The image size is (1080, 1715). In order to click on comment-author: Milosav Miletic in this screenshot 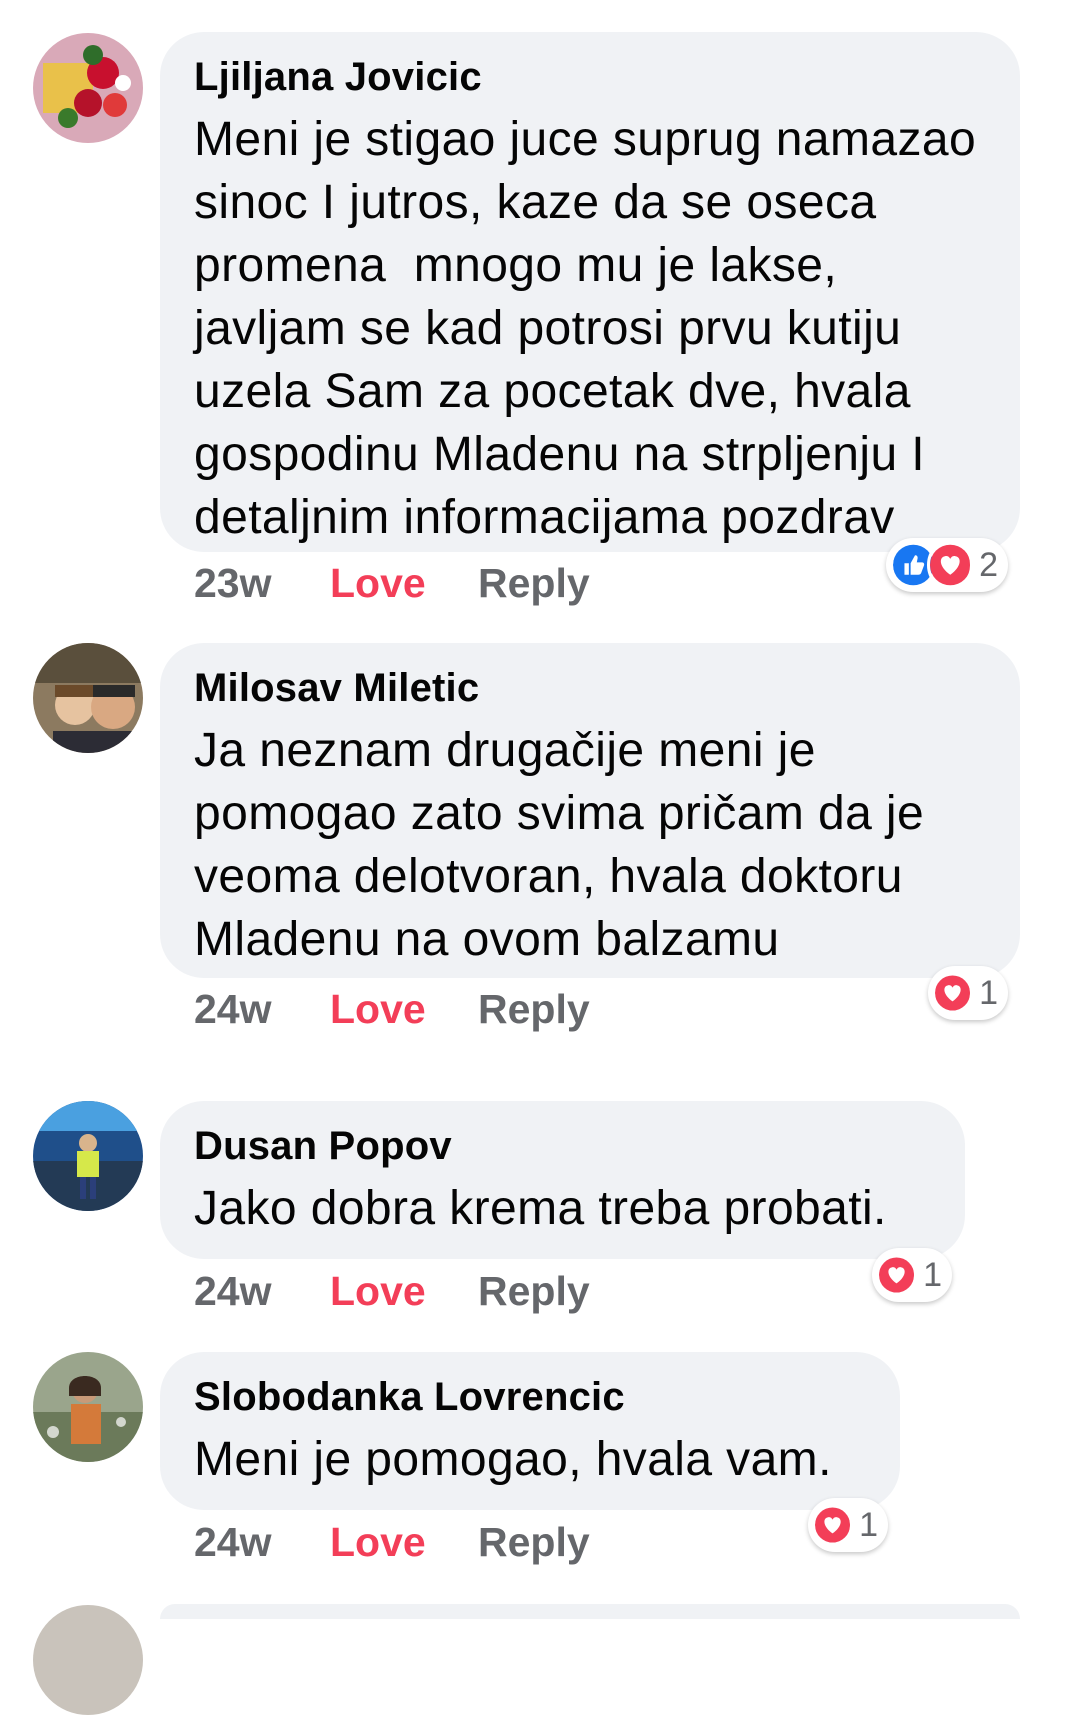, I will do `click(590, 688)`.